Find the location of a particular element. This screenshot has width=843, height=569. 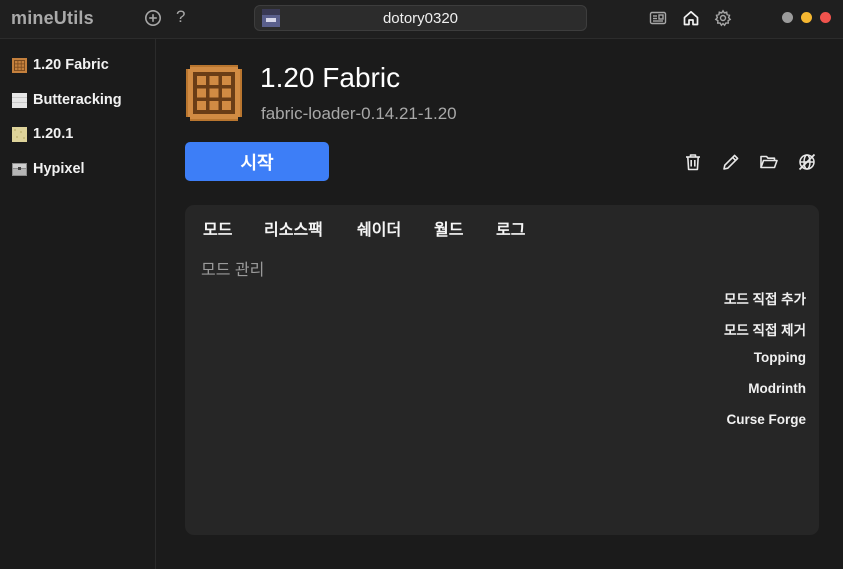

page-title: 1.20 Fabric is located at coordinates (330, 77).